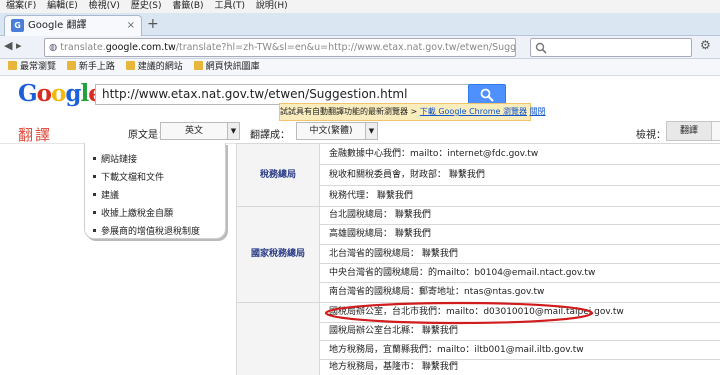 The height and width of the screenshot is (375, 720). I want to click on download-chrome-link: 下載 Google Chrome 瀏覽器, so click(473, 111).